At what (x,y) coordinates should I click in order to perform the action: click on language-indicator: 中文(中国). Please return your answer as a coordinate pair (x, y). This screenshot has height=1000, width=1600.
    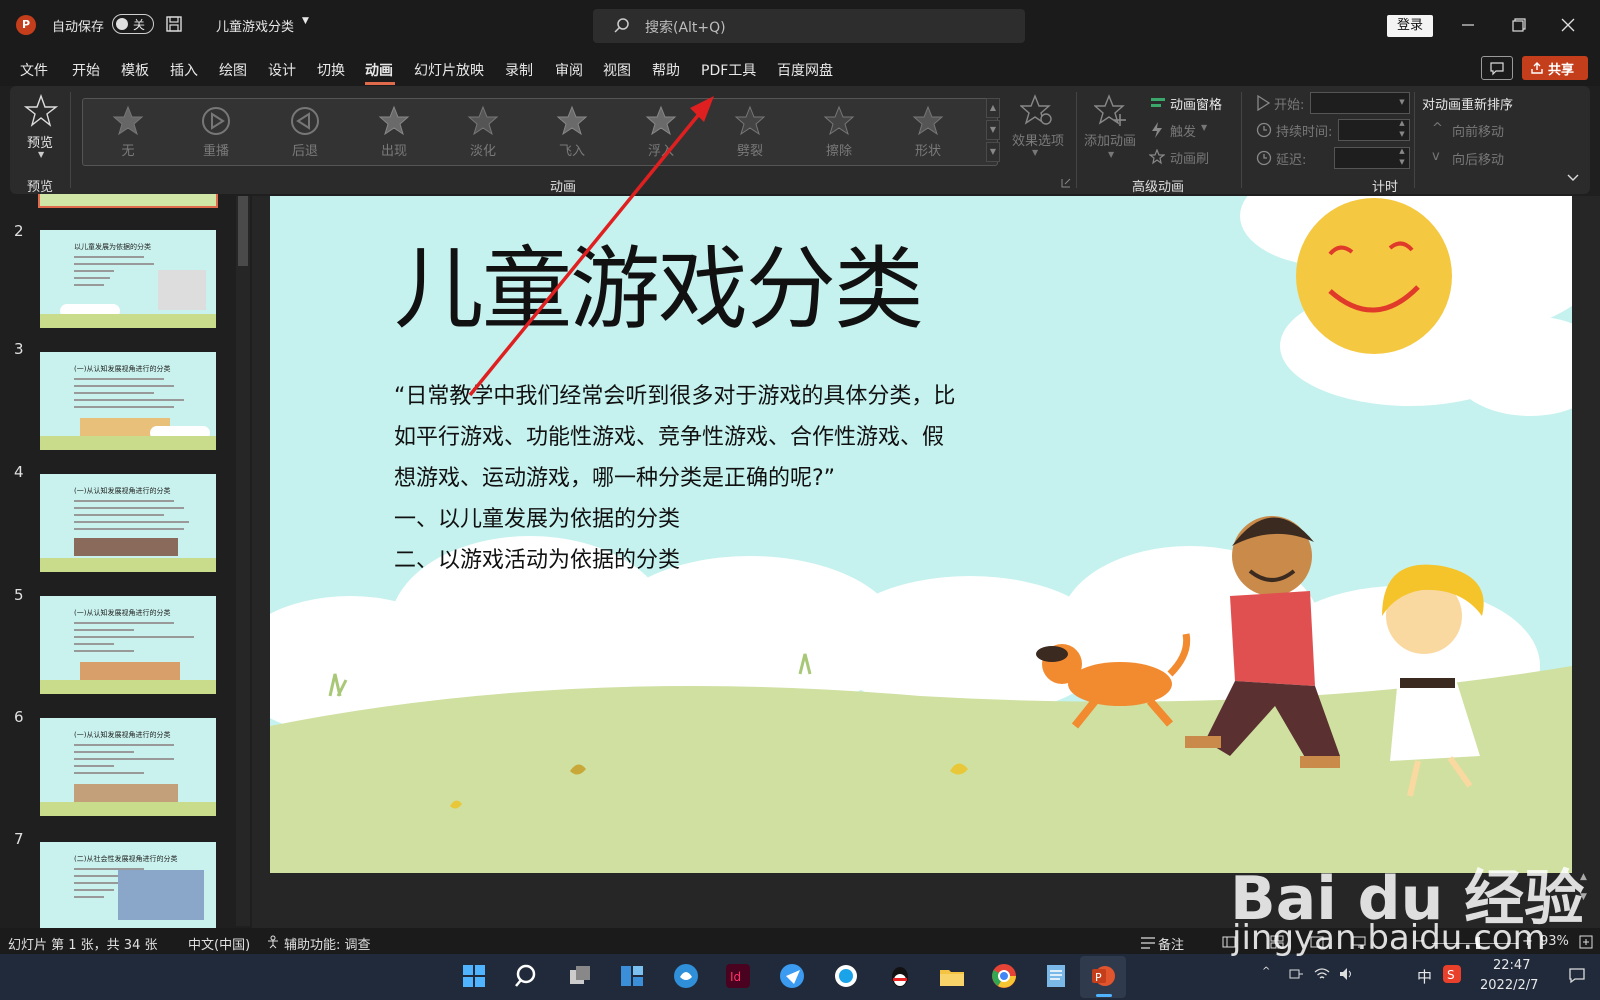
    Looking at the image, I should click on (219, 943).